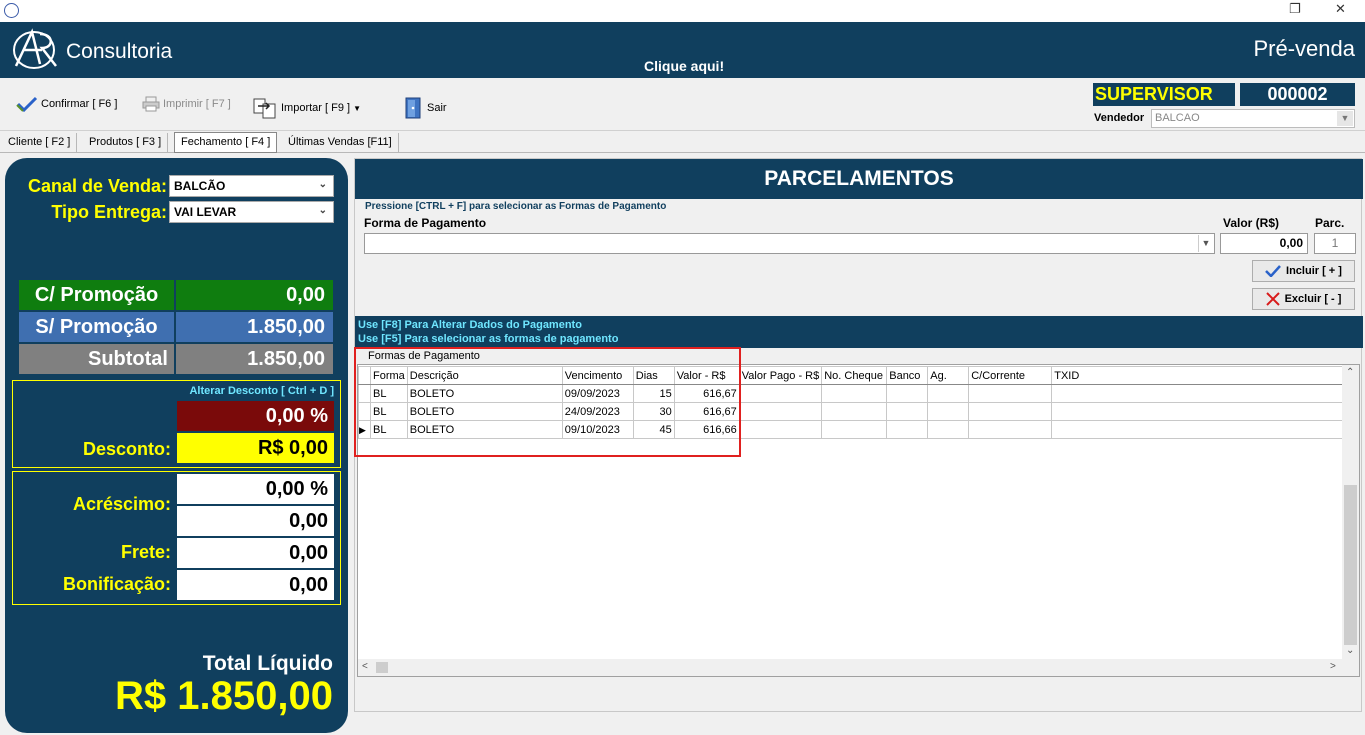 The image size is (1365, 735). Describe the element at coordinates (200, 186) in the screenshot. I see `canal-value: BALCÃO` at that location.